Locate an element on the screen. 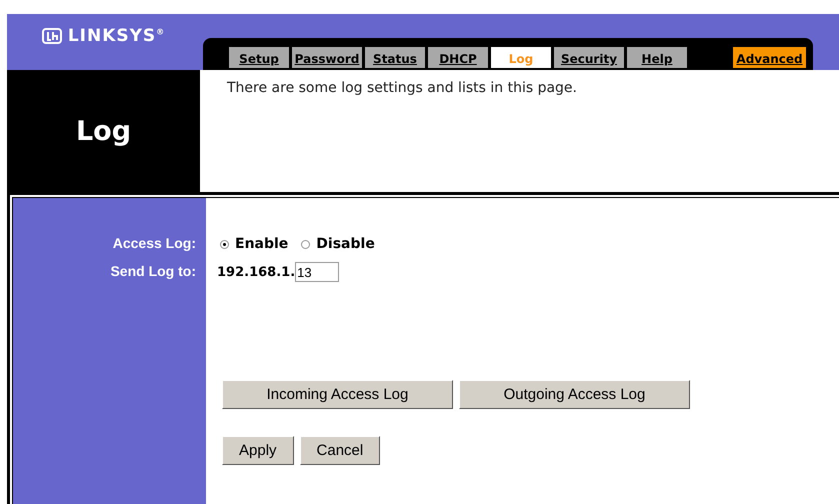 The image size is (839, 504). cancel-button: Cancel is located at coordinates (340, 450).